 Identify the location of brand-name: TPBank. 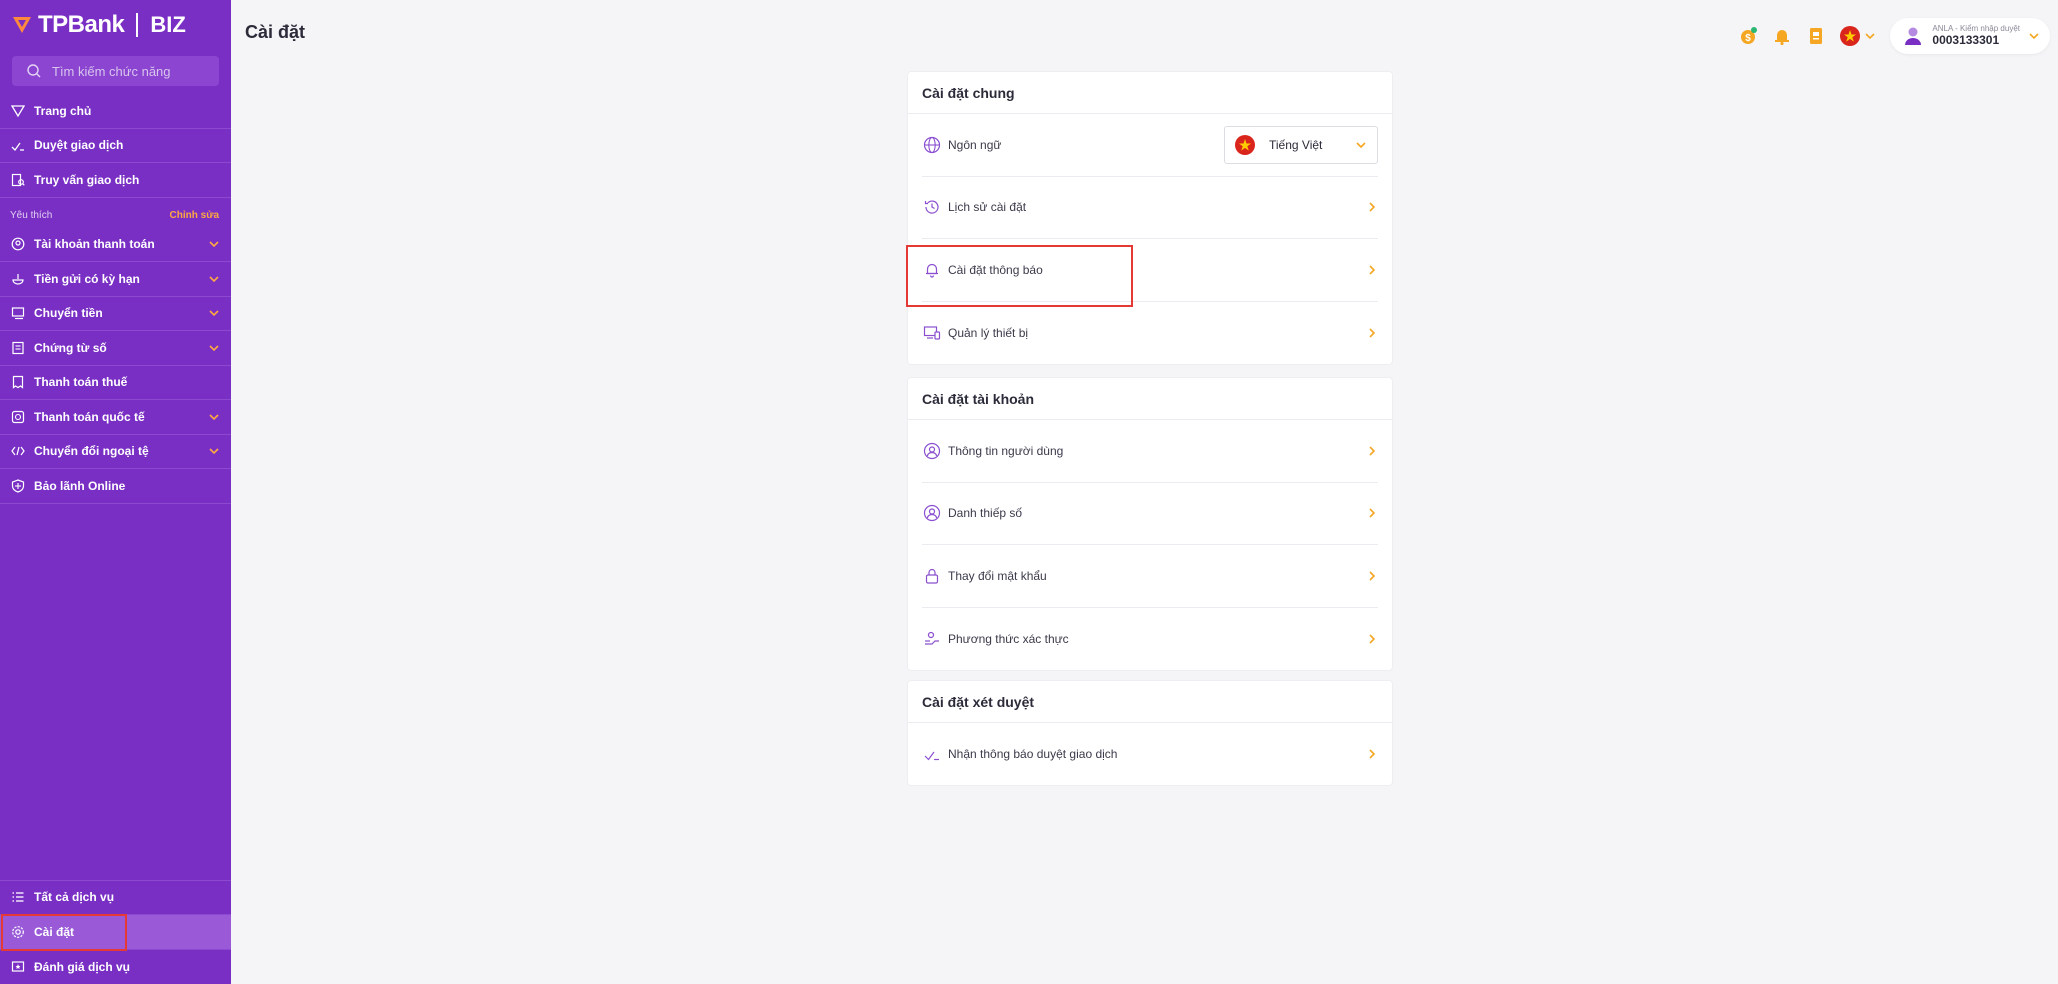
(81, 24).